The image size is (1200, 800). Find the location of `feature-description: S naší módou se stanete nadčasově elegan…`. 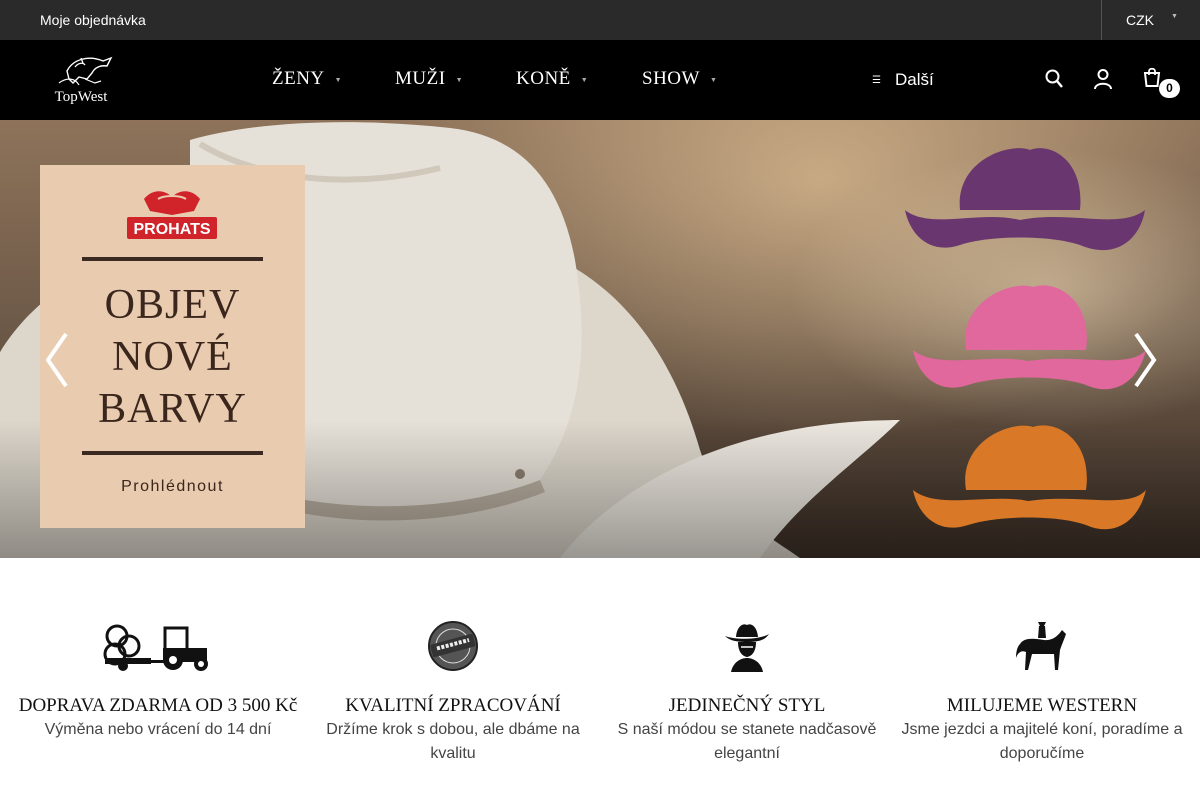

feature-description: S naší módou se stanete nadčasově elegan… is located at coordinates (747, 741).